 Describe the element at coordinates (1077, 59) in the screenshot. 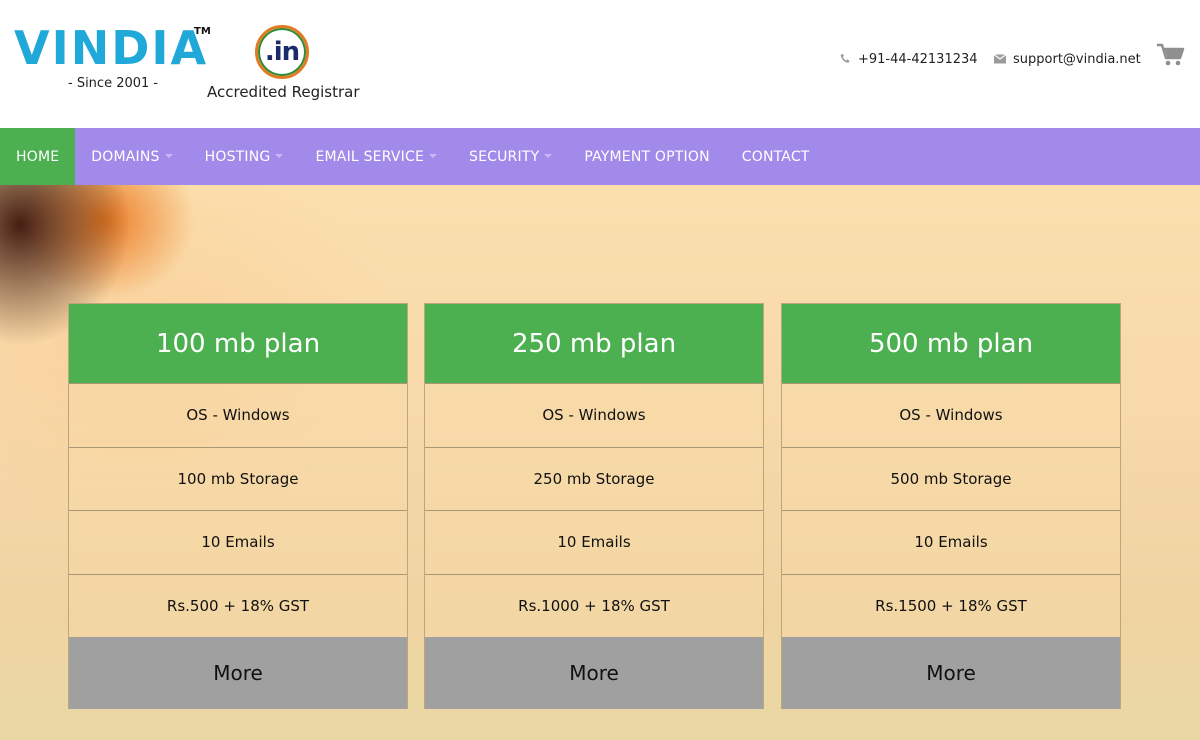

I see `email-address: support@vindia.net` at that location.